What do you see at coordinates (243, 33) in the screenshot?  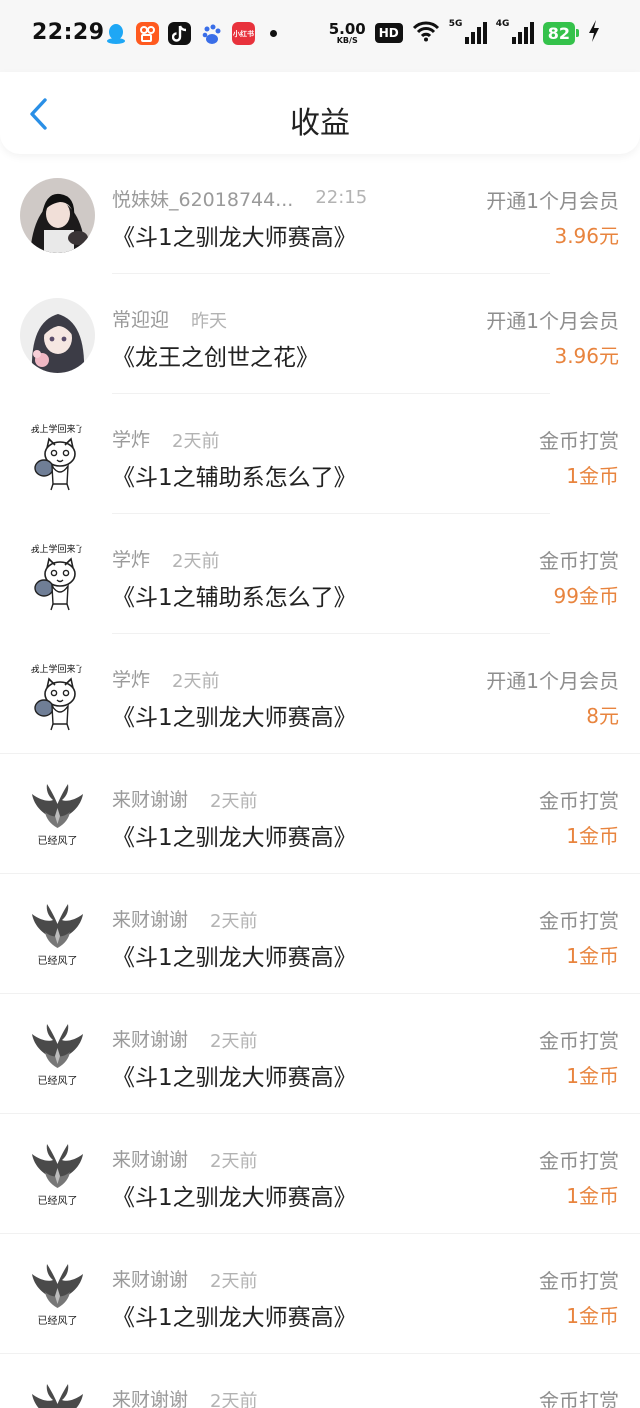 I see `xiaohongshu-icon: 小红书` at bounding box center [243, 33].